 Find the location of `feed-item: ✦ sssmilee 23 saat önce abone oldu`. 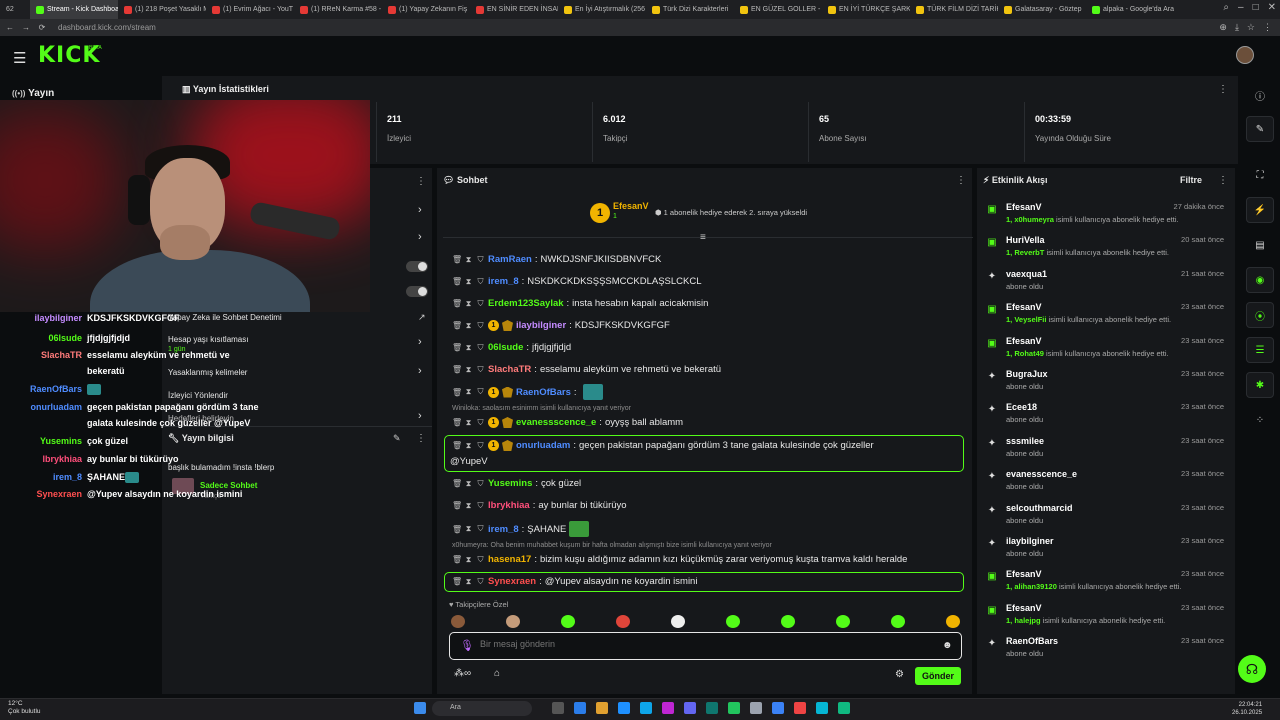

feed-item: ✦ sssmilee 23 saat önce abone oldu is located at coordinates (1108, 452).